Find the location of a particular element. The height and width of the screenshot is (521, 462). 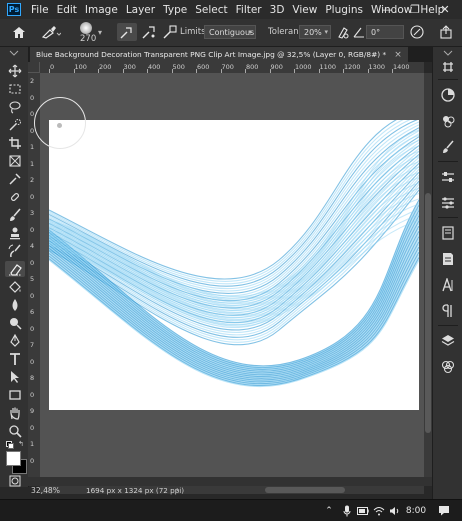

healing-brush-tool-icon is located at coordinates (15, 197).